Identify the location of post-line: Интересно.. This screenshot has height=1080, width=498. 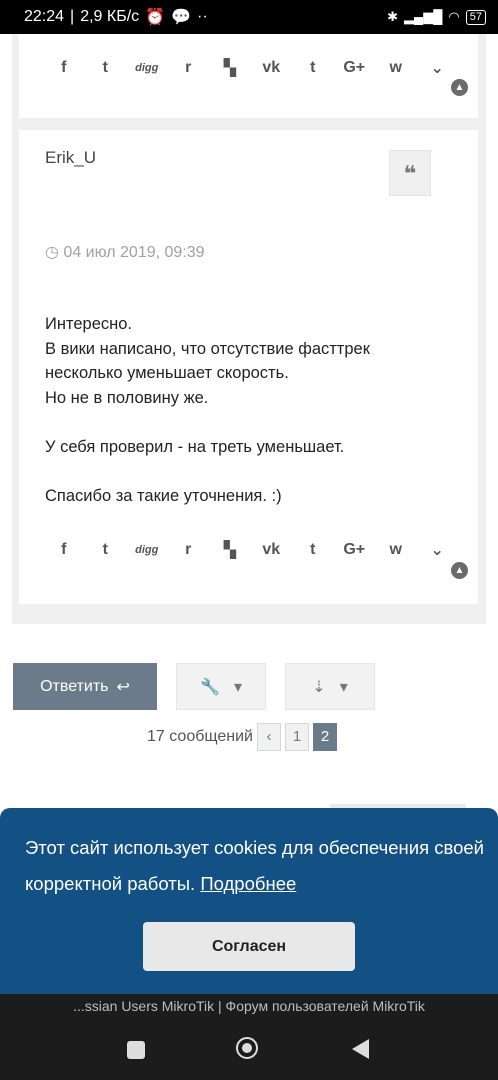
(88, 324).